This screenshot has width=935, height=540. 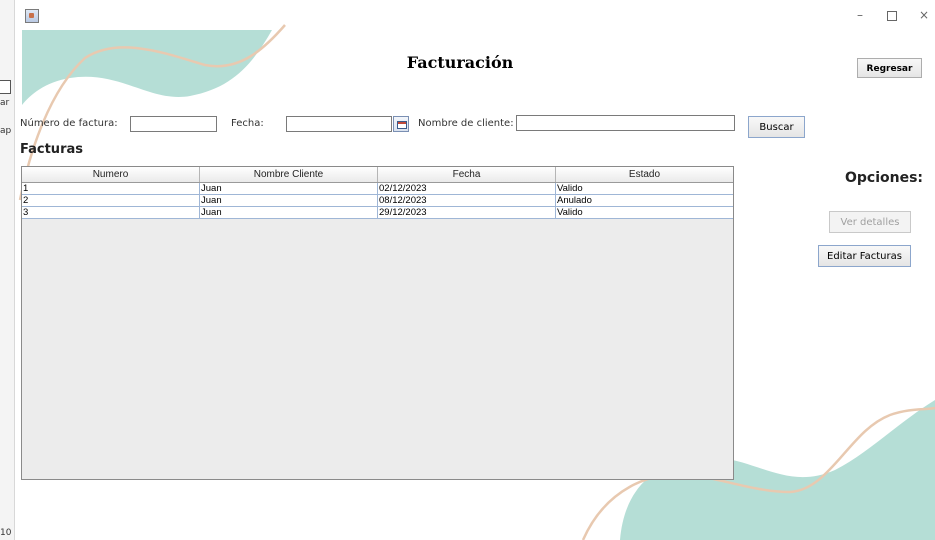 I want to click on column-header-estado: Estado, so click(x=644, y=174).